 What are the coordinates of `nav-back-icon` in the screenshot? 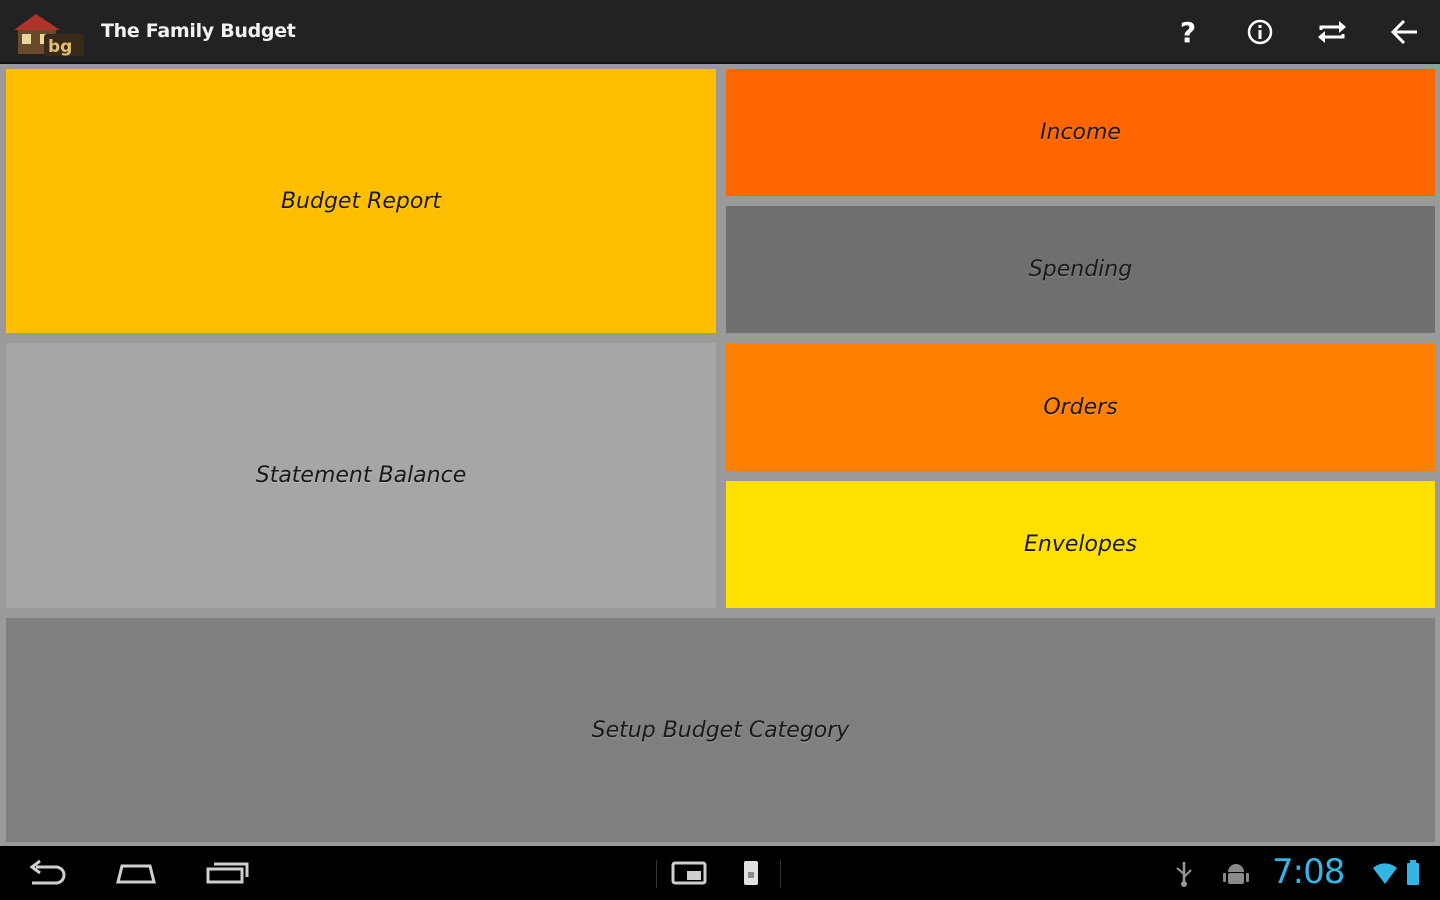 It's located at (46, 873).